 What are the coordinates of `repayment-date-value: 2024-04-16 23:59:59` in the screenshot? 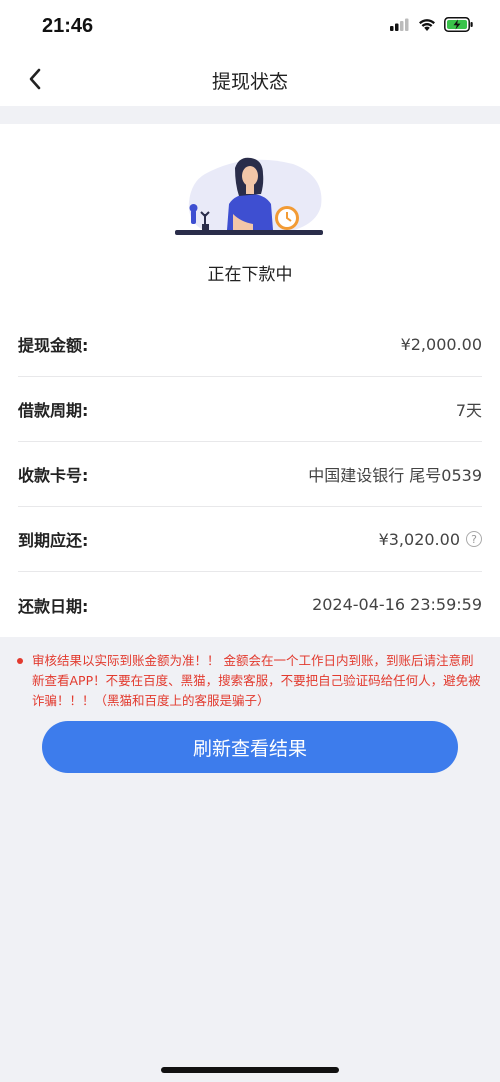 It's located at (397, 604).